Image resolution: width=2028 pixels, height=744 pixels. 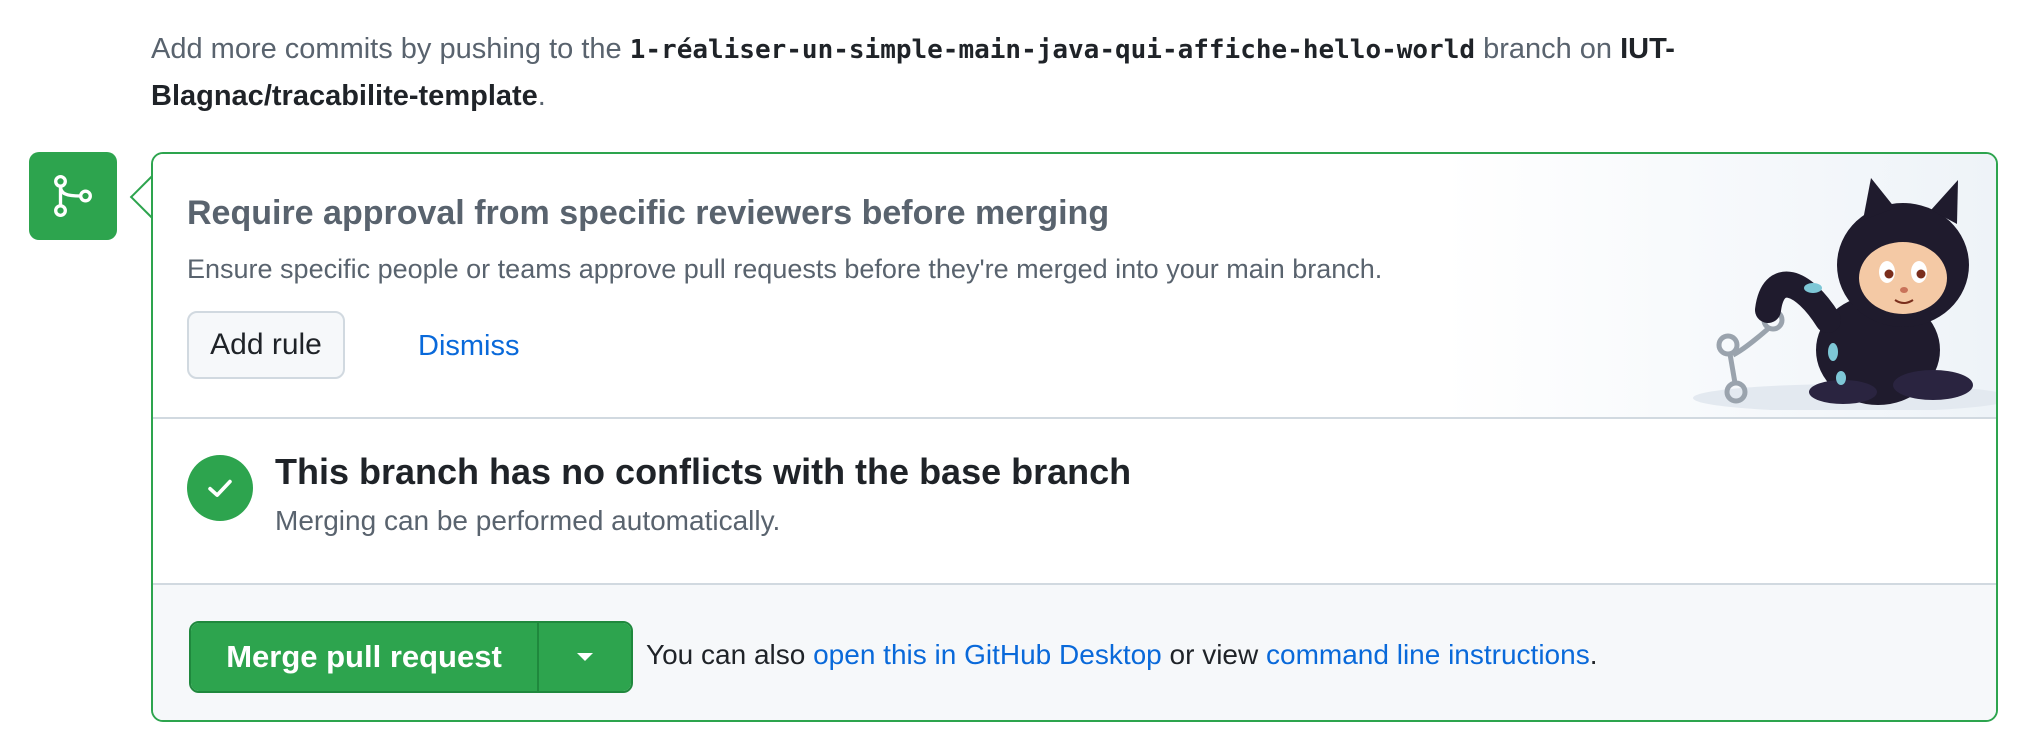 What do you see at coordinates (469, 346) in the screenshot?
I see `dismiss-link: Dismiss` at bounding box center [469, 346].